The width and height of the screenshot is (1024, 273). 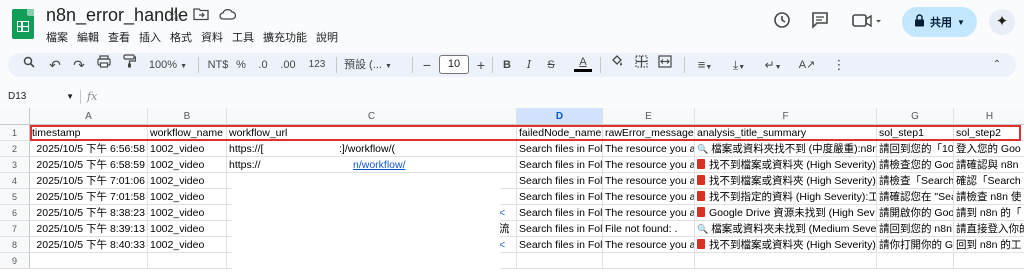 What do you see at coordinates (507, 65) in the screenshot?
I see `bold-button: B` at bounding box center [507, 65].